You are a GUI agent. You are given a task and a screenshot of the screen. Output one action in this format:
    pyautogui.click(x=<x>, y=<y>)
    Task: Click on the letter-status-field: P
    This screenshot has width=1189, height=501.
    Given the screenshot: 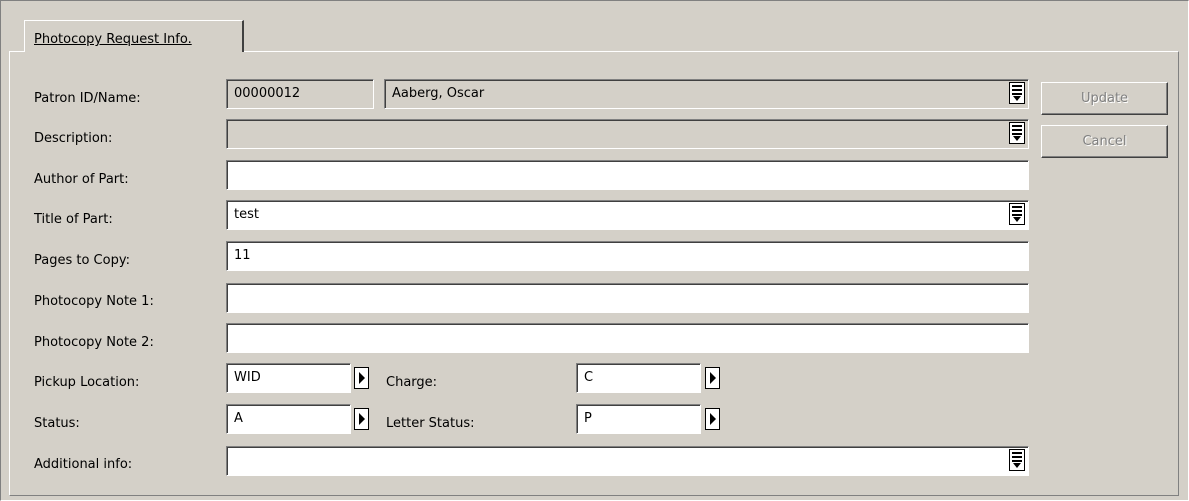 What is the action you would take?
    pyautogui.click(x=638, y=419)
    